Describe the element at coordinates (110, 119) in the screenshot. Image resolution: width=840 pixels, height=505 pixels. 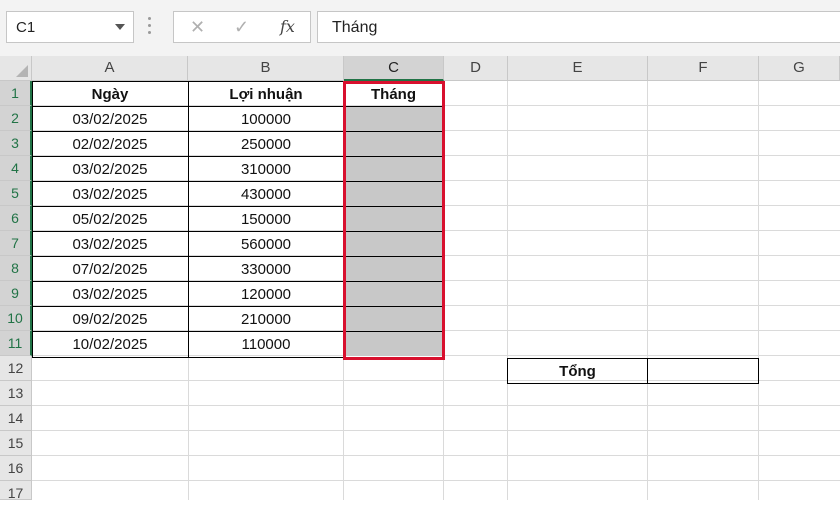
I see `cell-a2: 03/02/2025` at that location.